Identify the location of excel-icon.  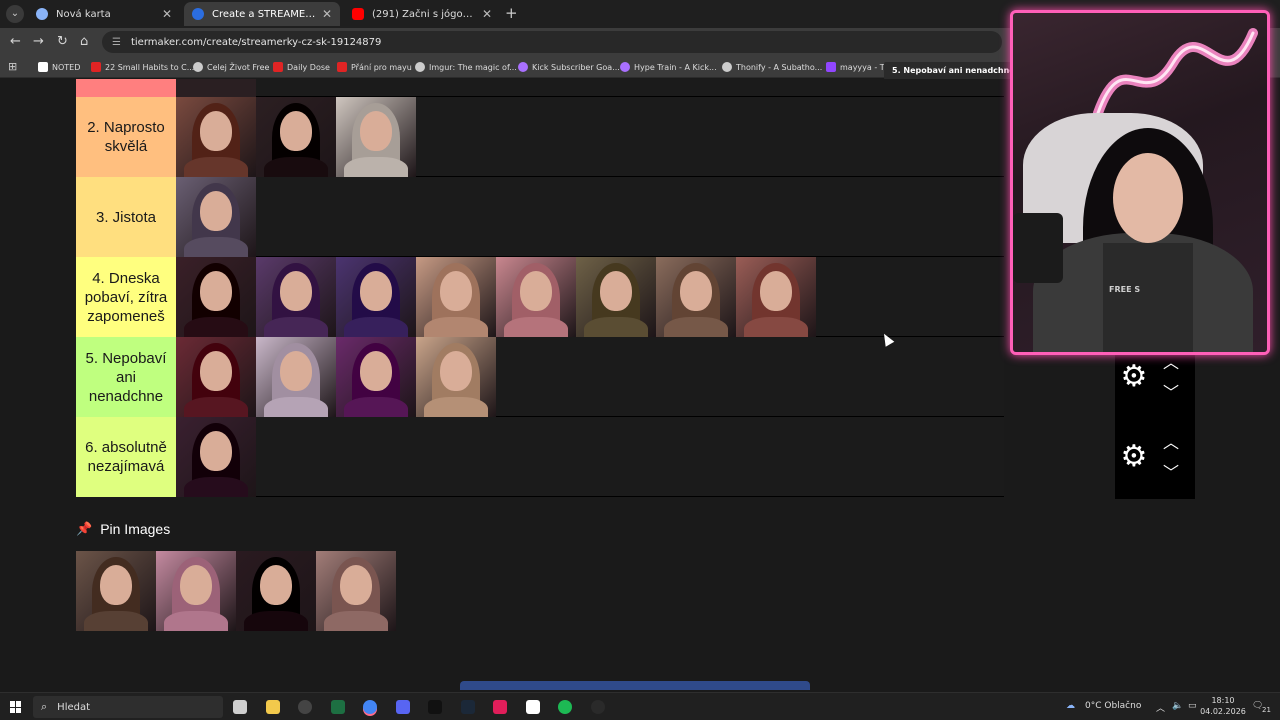
(337, 707).